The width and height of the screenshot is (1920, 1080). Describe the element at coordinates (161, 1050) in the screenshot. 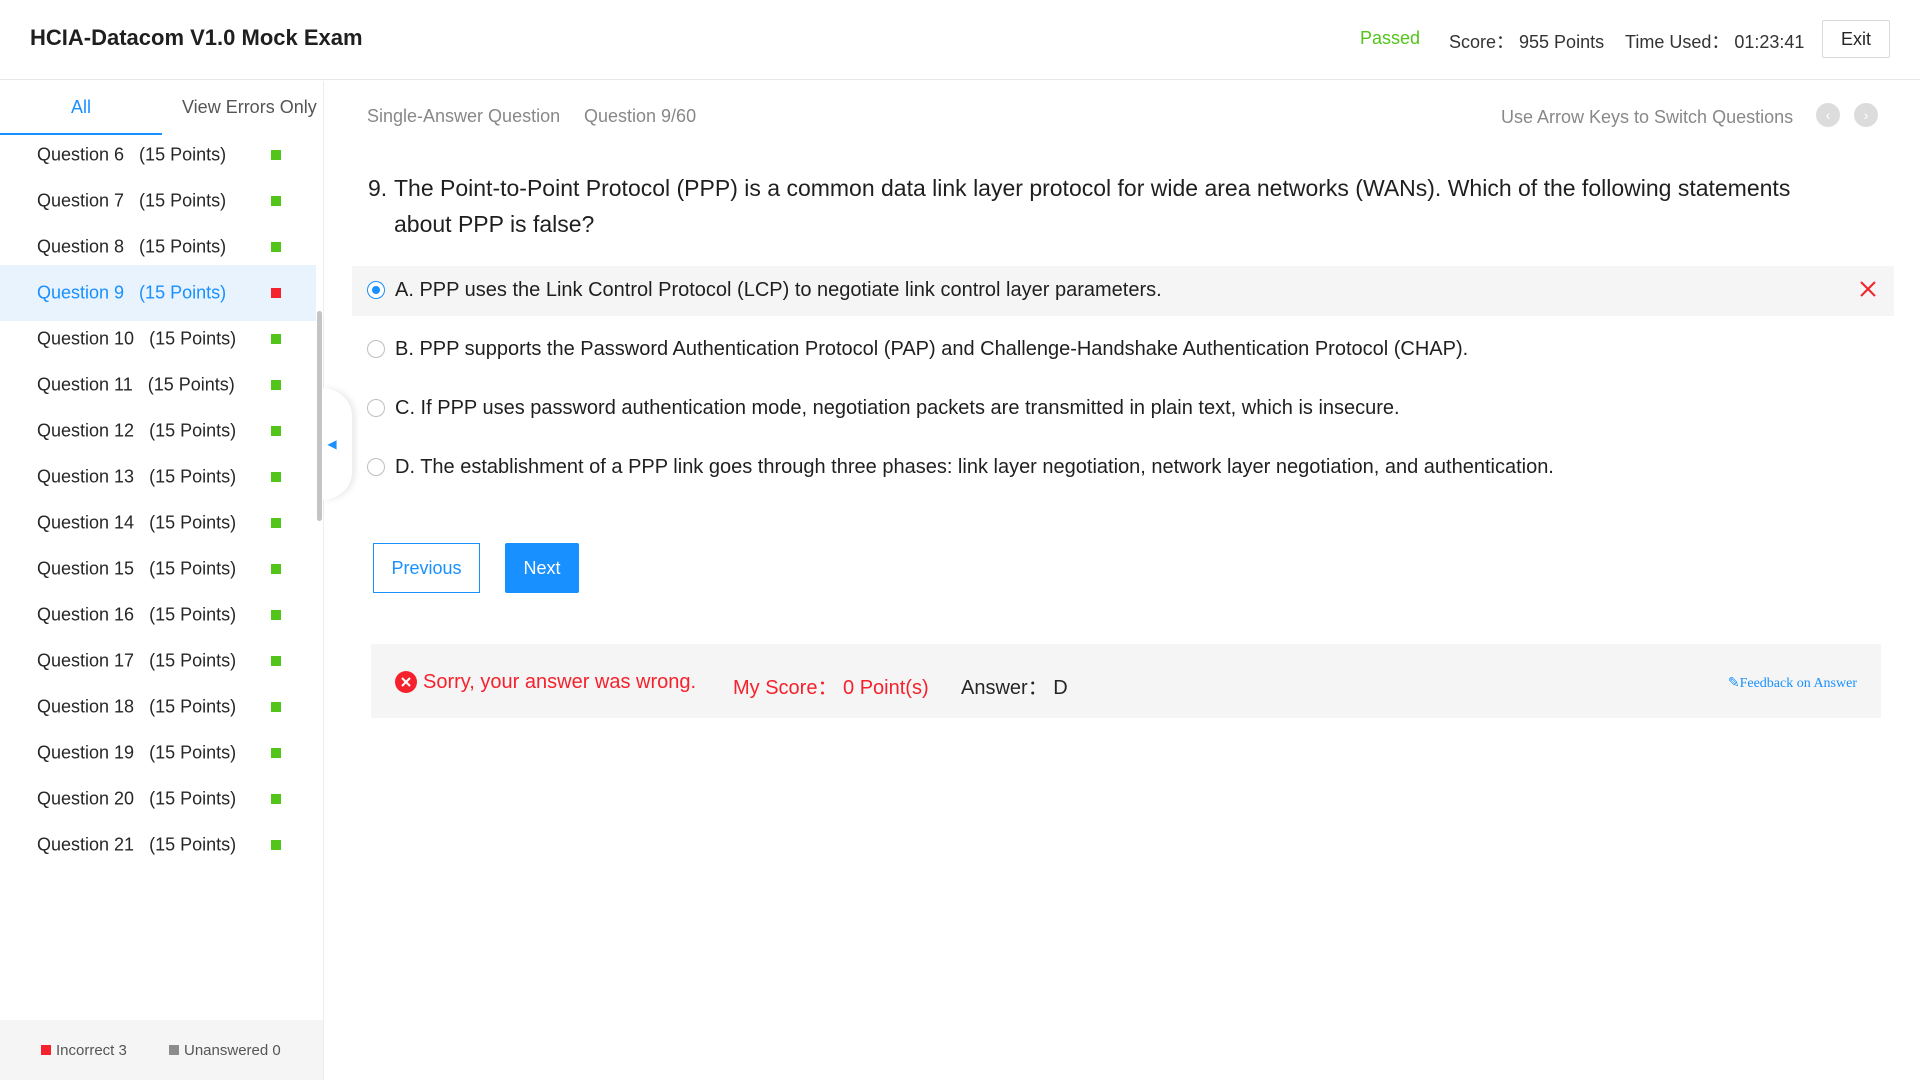

I see `status-legend: Incorrect 3 Unanswered 0` at that location.